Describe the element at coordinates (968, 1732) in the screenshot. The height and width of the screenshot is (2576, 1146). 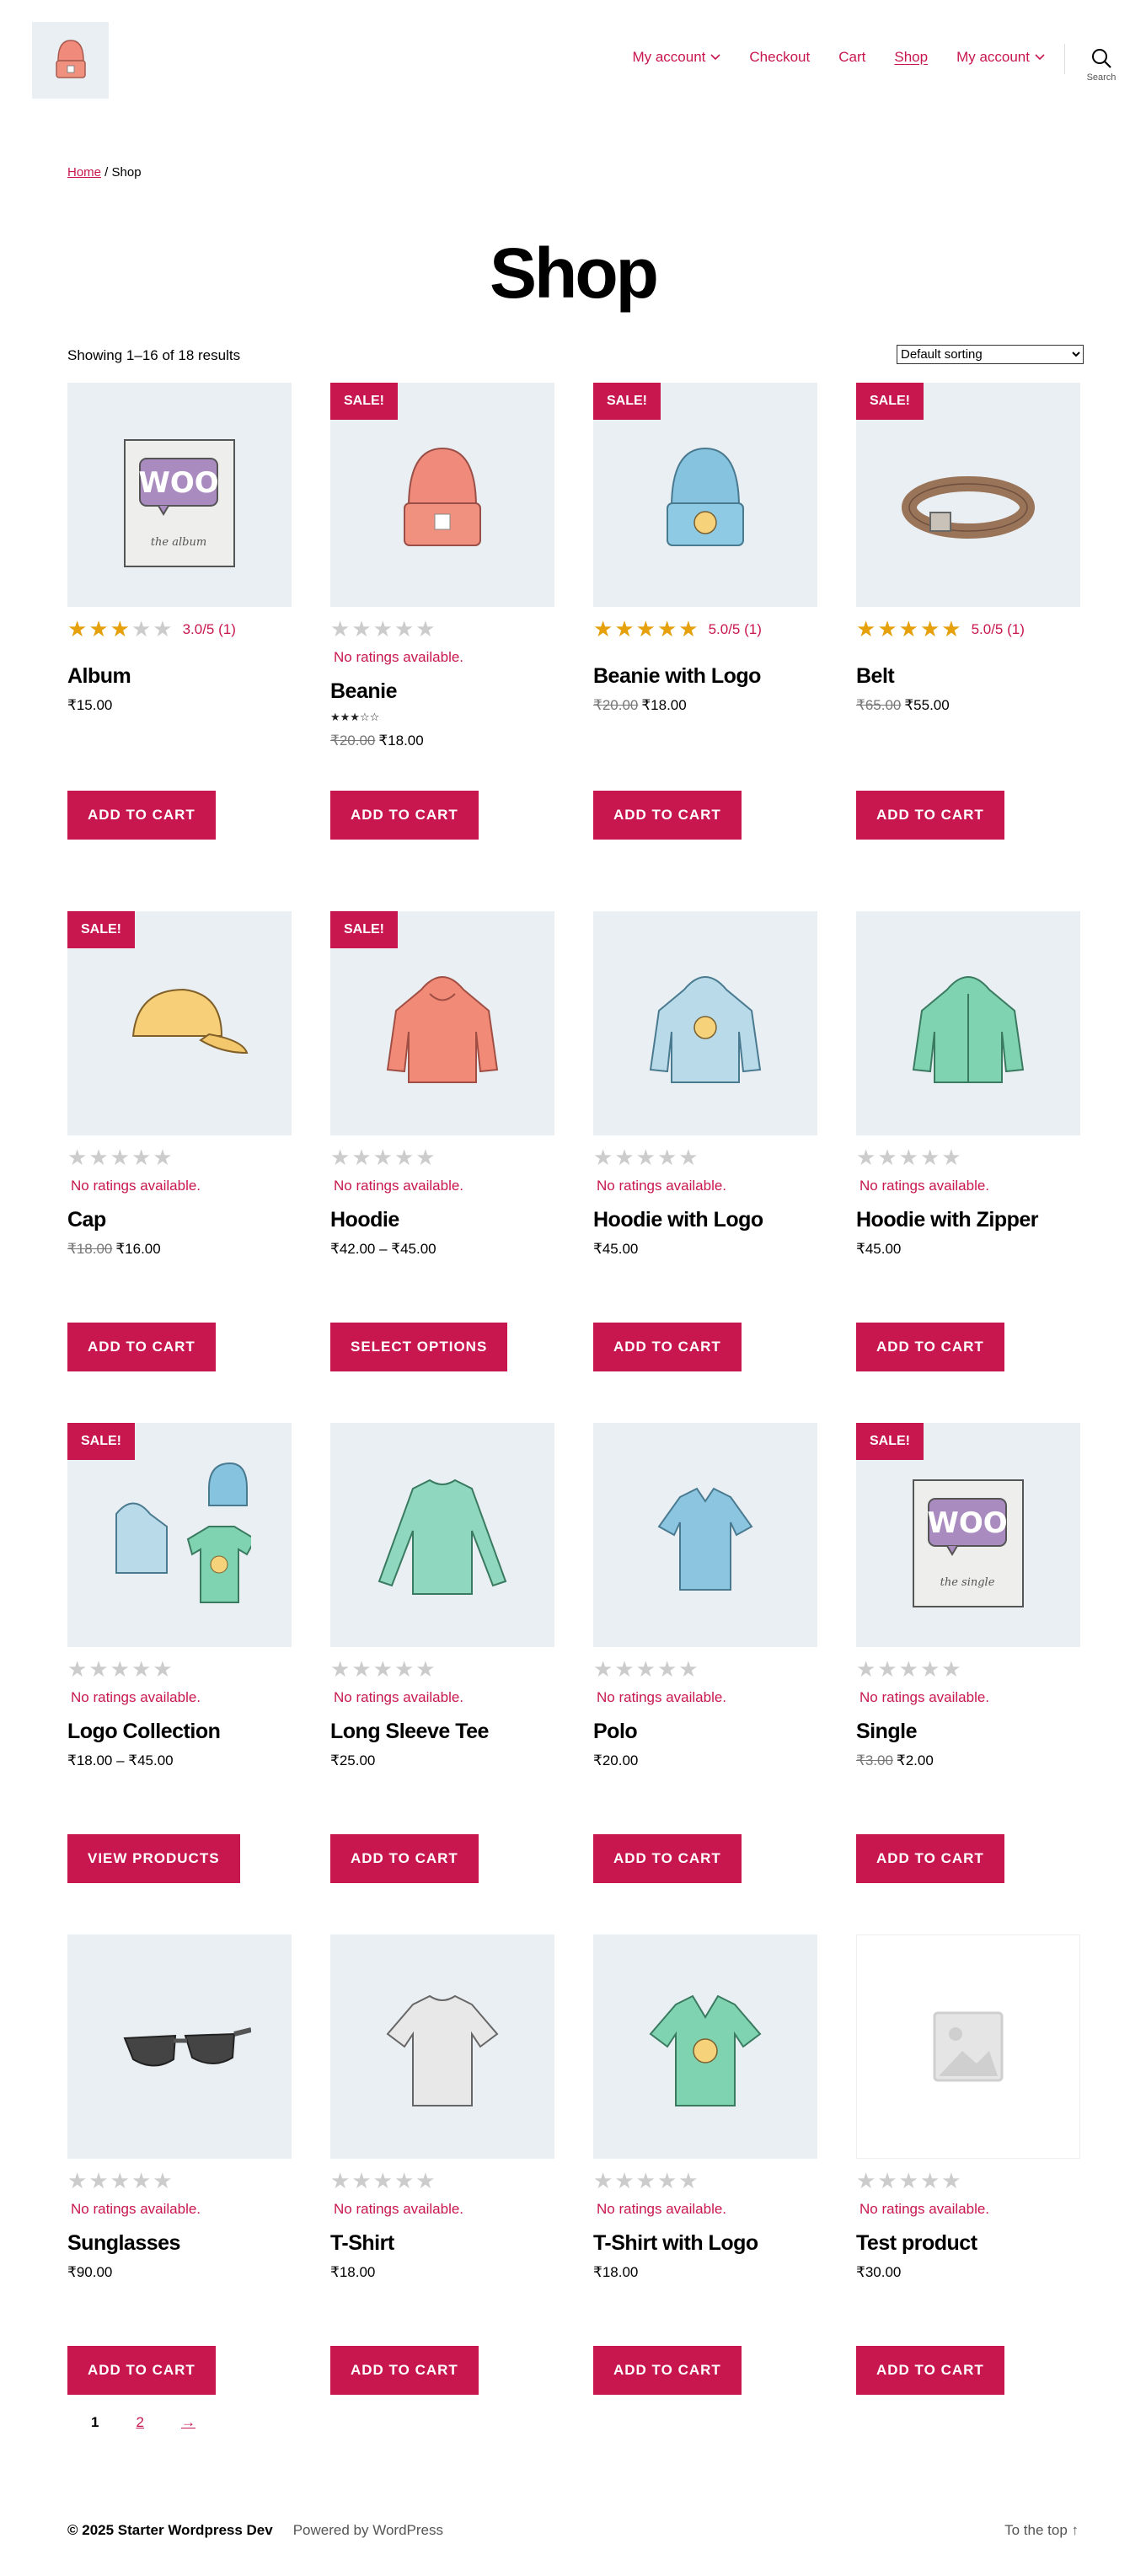
I see `product-name: Single` at that location.